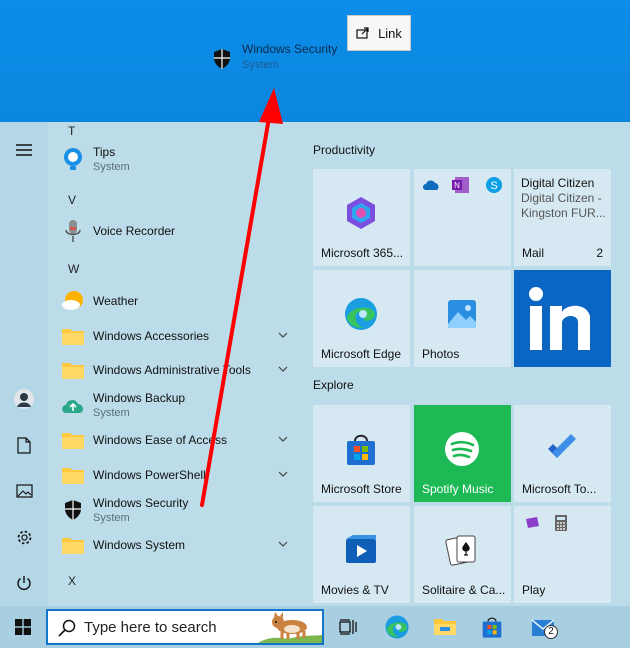 This screenshot has width=630, height=648. I want to click on start-rail, so click(24, 364).